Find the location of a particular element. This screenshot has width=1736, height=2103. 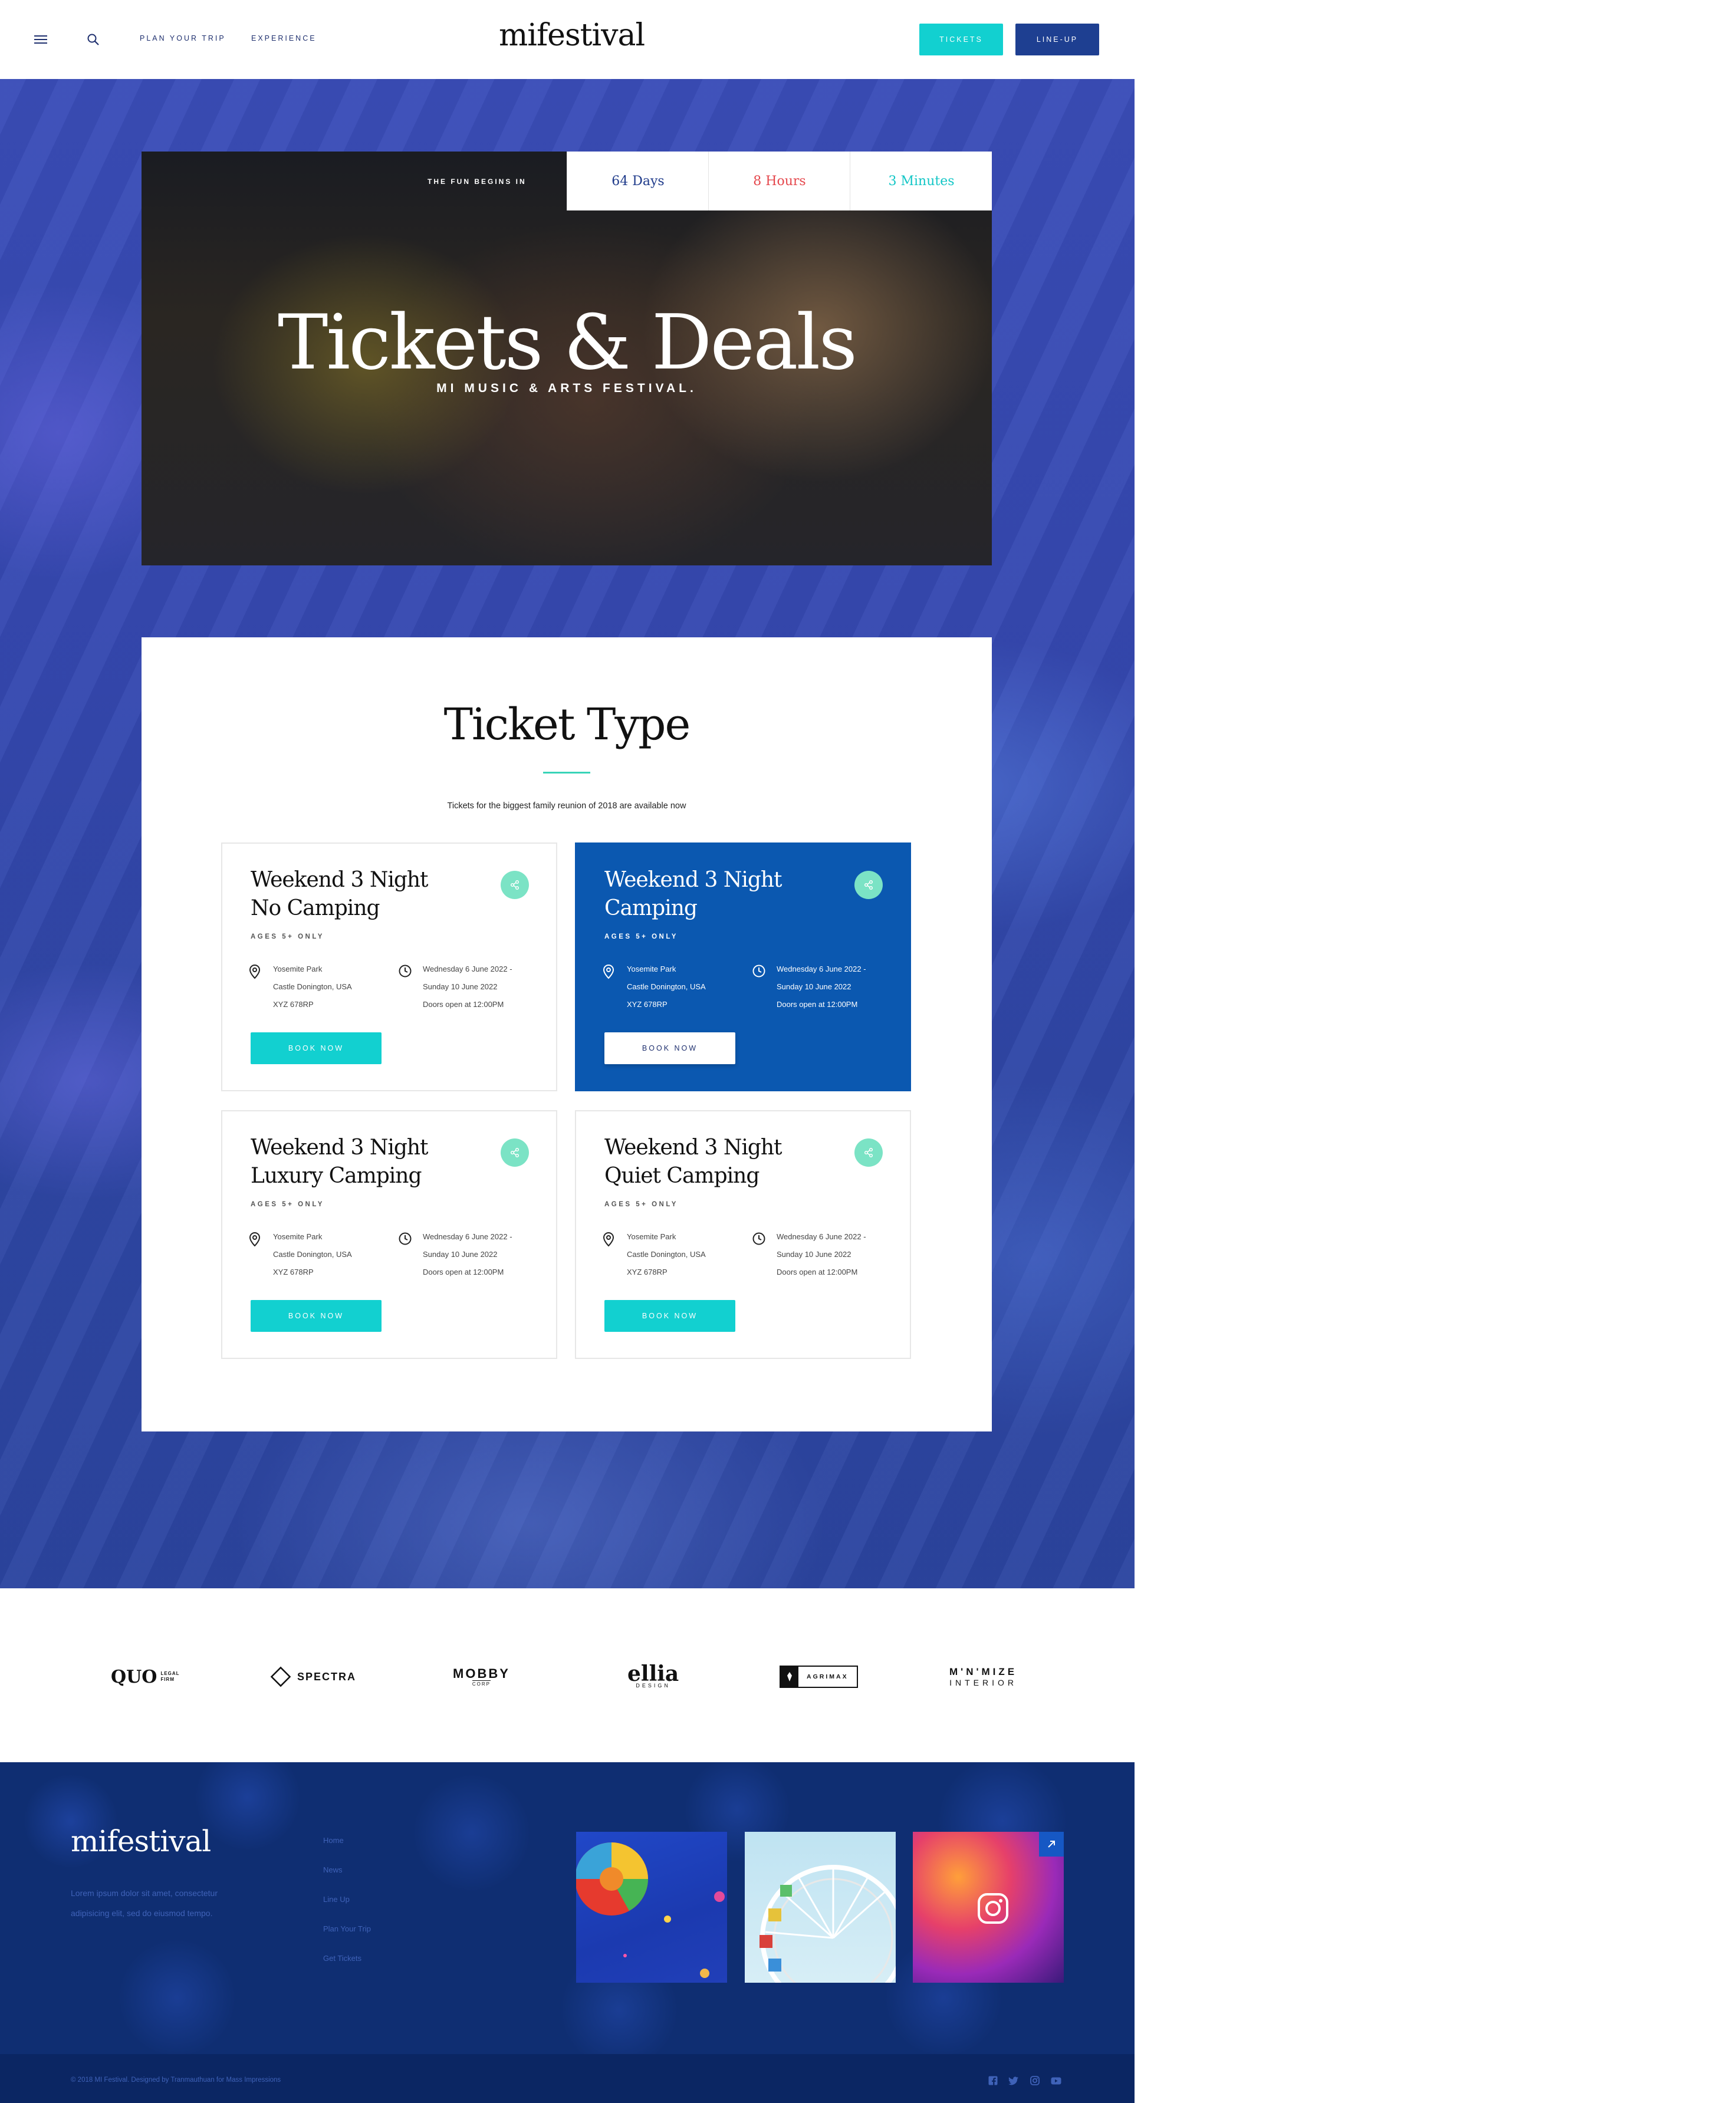

footer-link-news: News is located at coordinates (333, 1870).